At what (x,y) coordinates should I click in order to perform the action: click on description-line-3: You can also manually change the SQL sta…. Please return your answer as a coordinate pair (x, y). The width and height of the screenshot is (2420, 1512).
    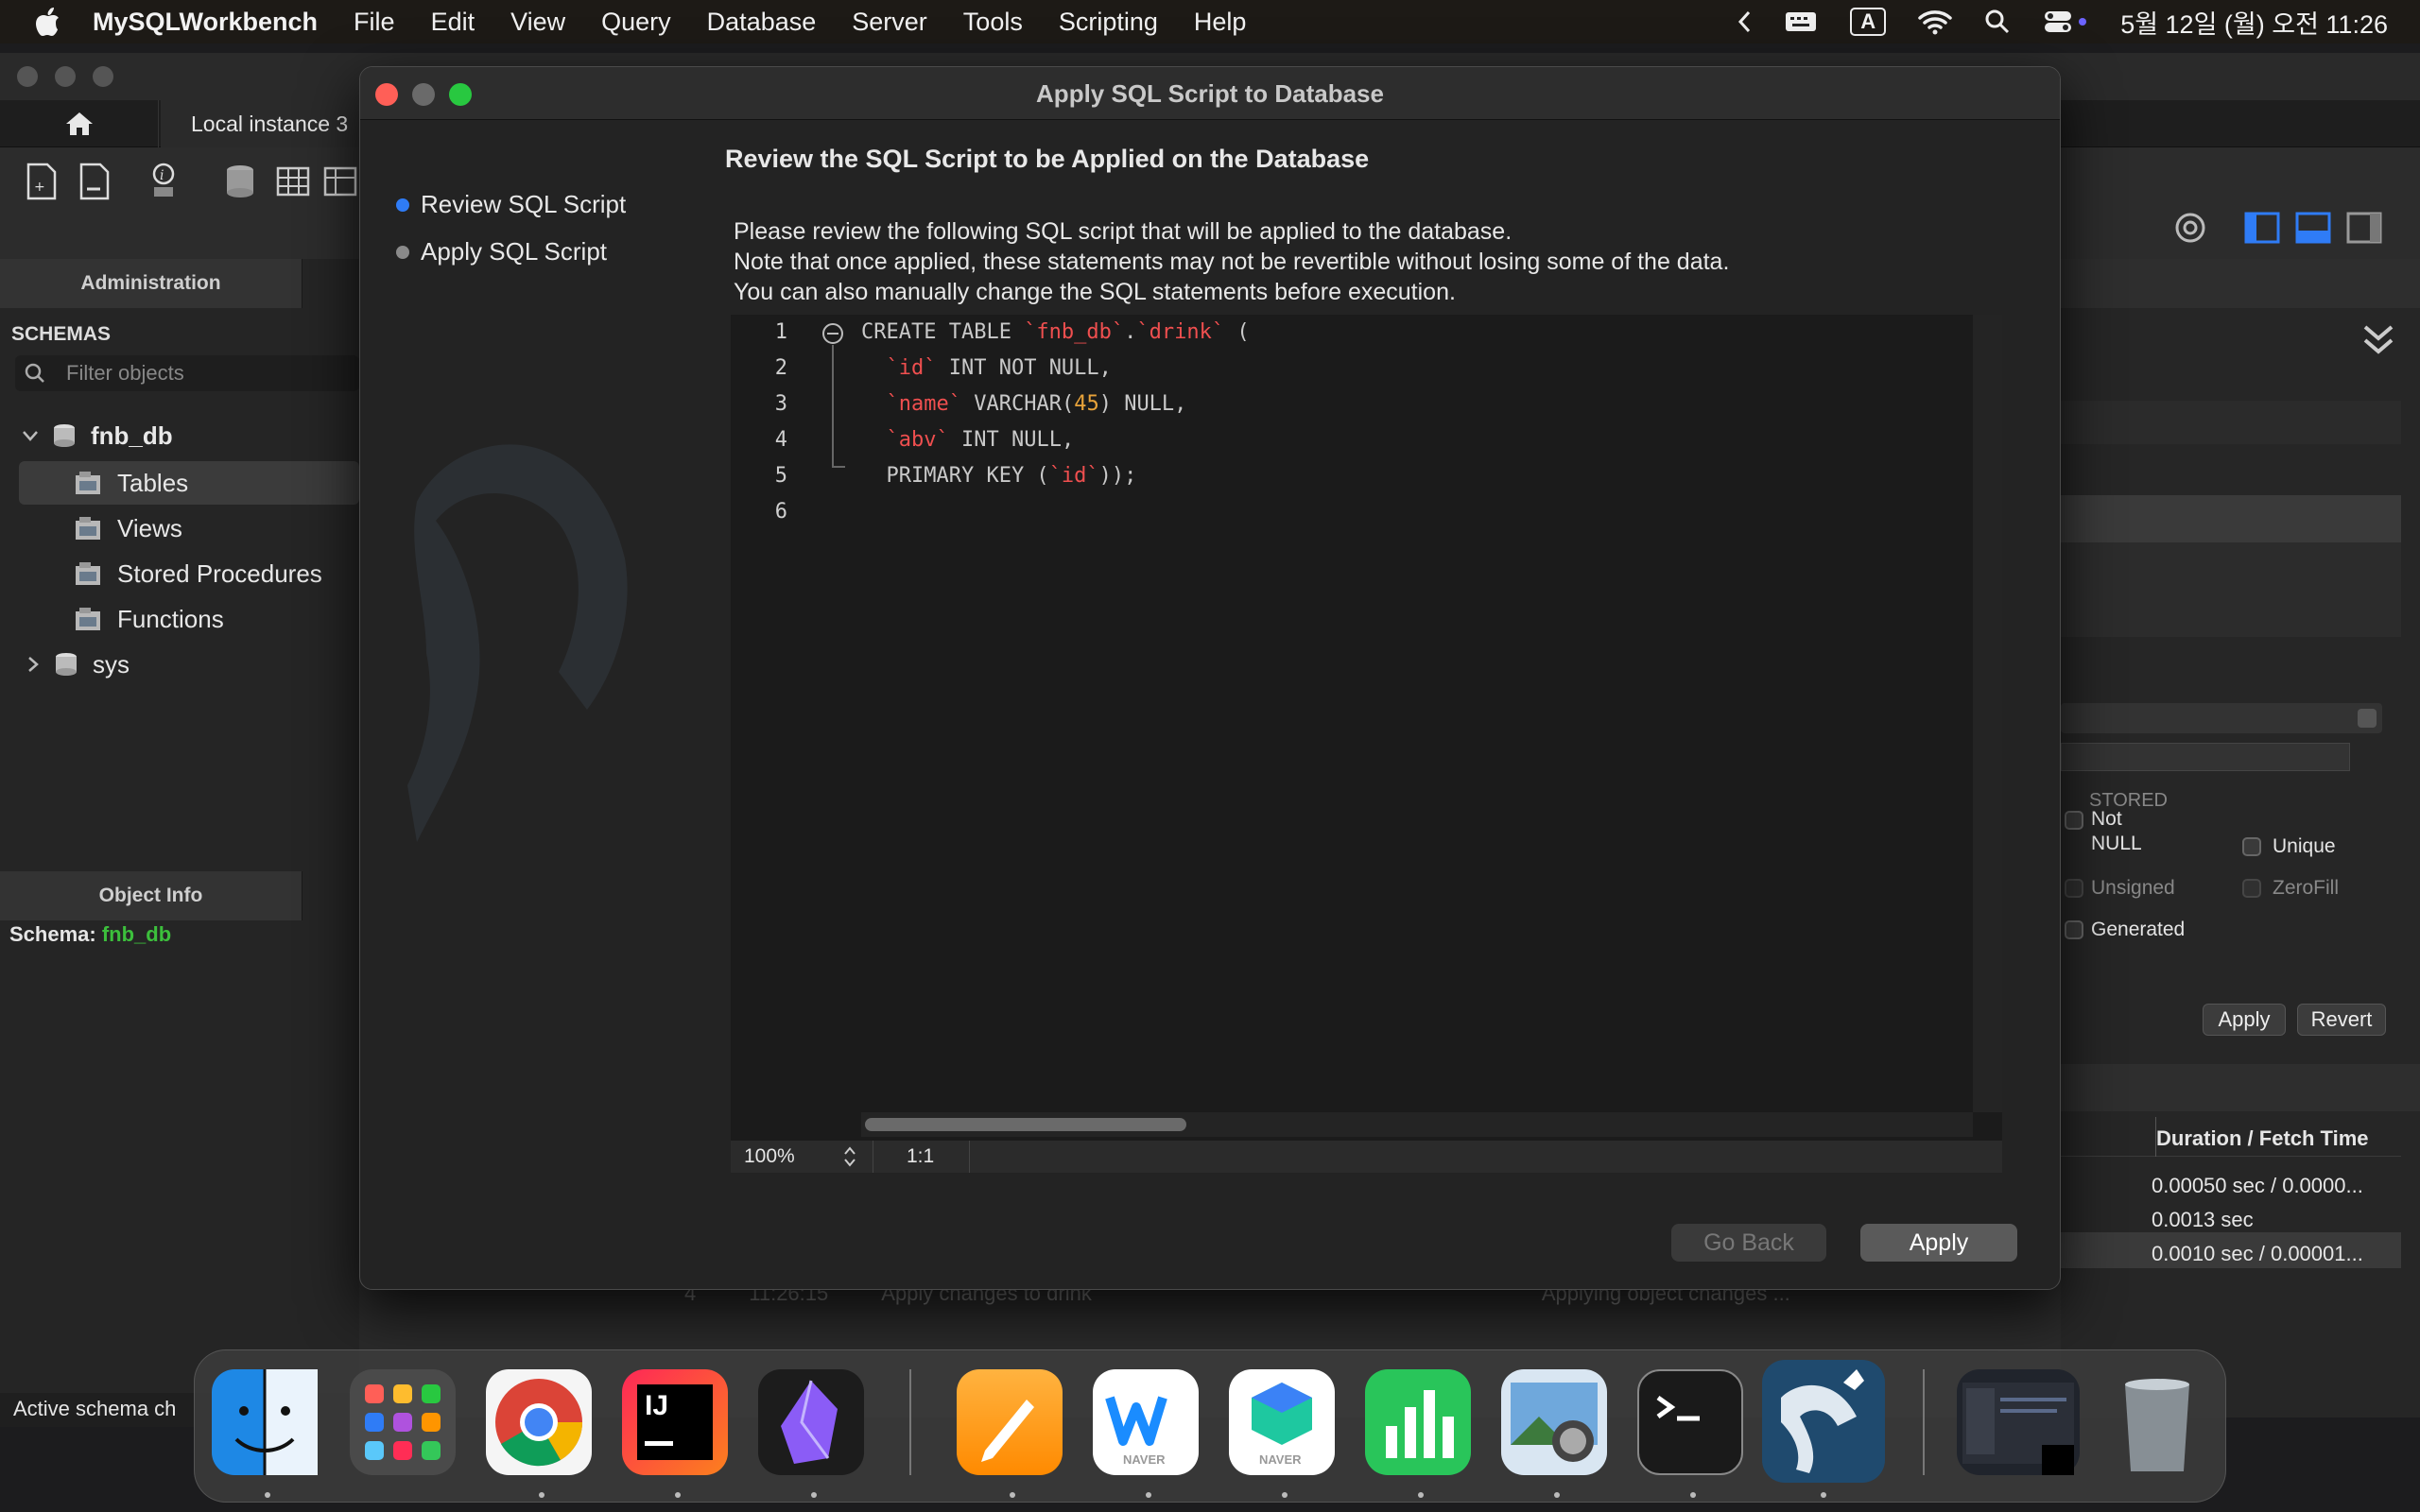
    Looking at the image, I should click on (1095, 292).